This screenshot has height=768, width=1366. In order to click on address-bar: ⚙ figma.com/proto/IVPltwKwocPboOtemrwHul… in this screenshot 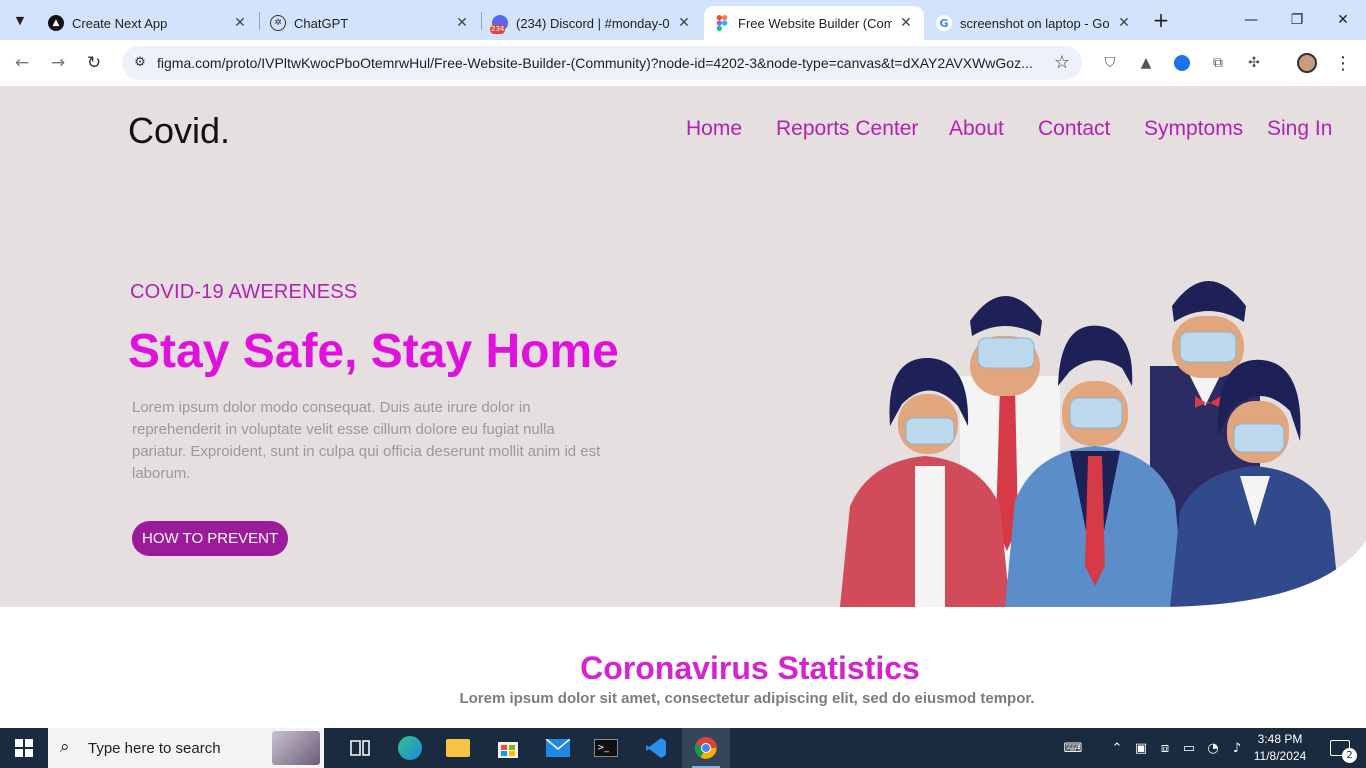, I will do `click(602, 63)`.